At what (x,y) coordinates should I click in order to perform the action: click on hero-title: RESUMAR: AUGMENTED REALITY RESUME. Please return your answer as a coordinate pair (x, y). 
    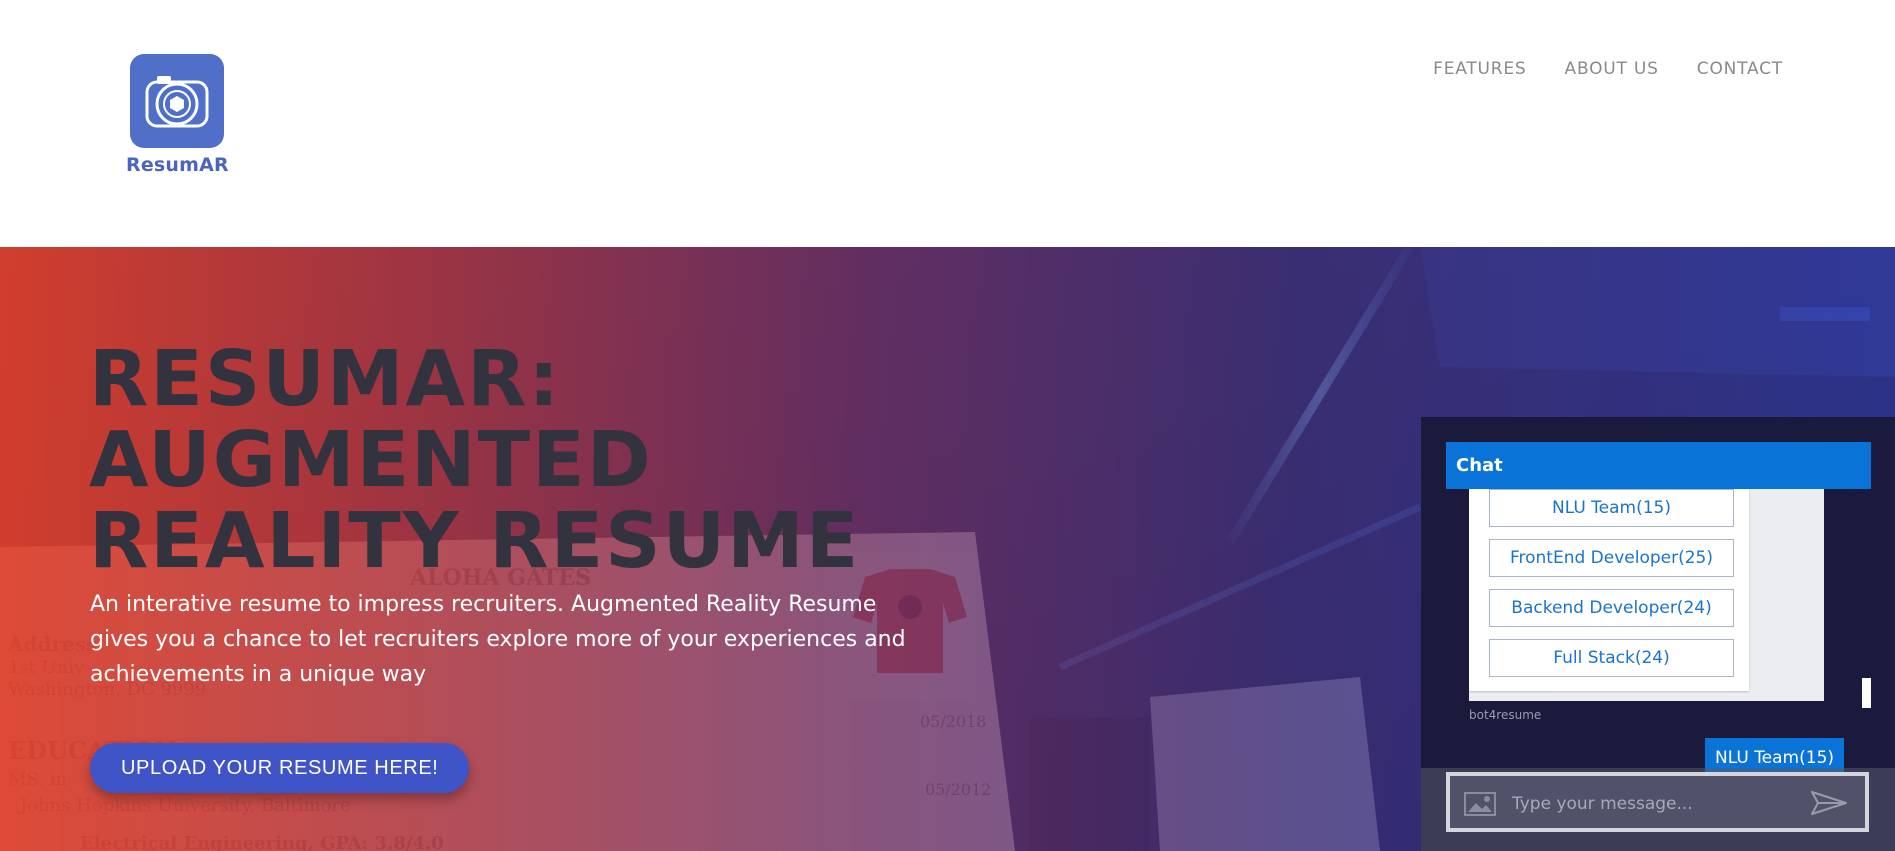
    Looking at the image, I should click on (475, 460).